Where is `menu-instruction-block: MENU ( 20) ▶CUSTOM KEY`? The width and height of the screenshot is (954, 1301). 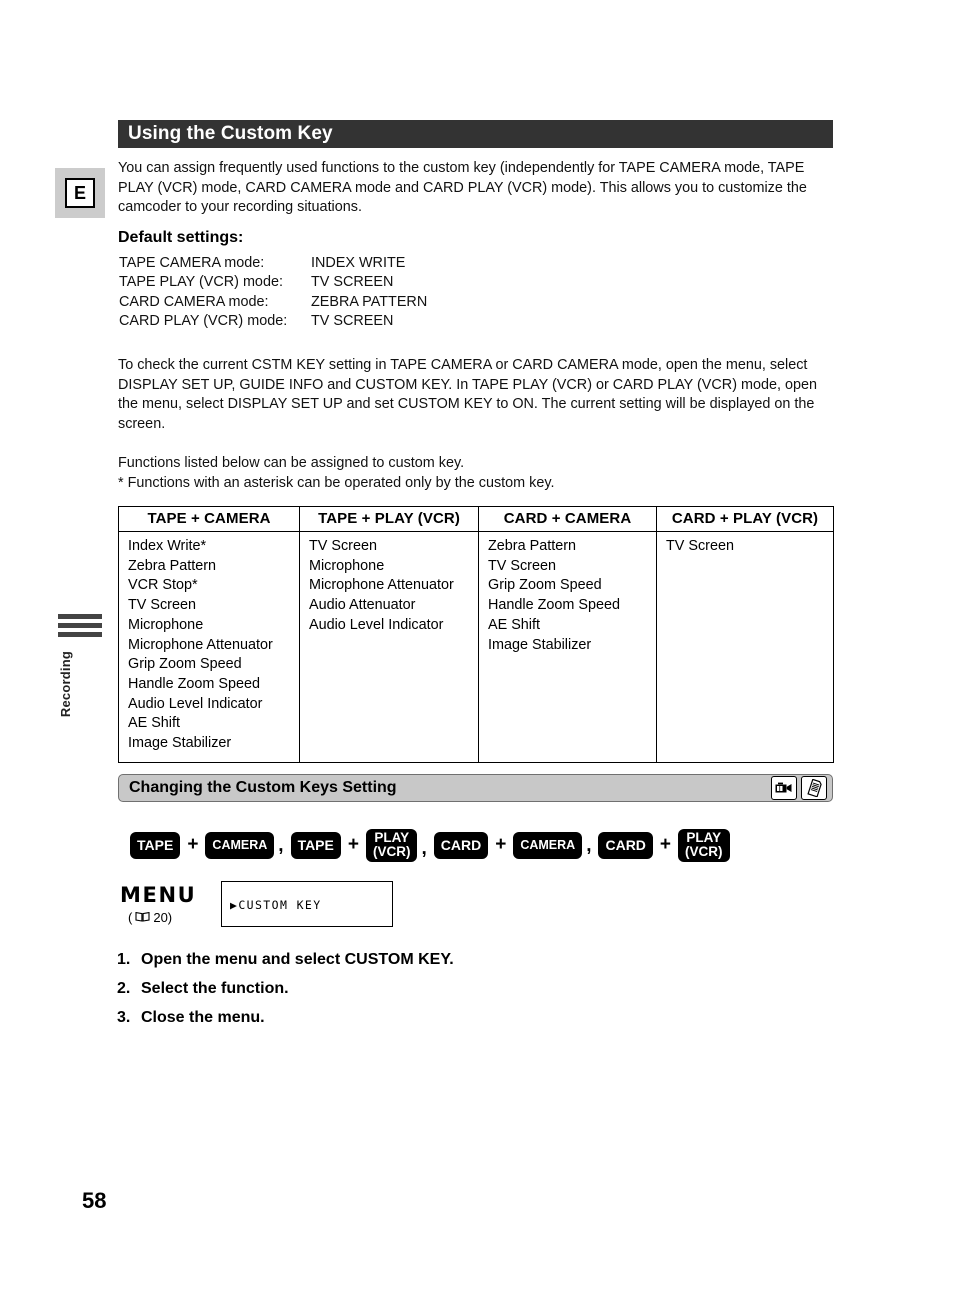
menu-instruction-block: MENU ( 20) ▶CUSTOM KEY is located at coordinates (256, 904).